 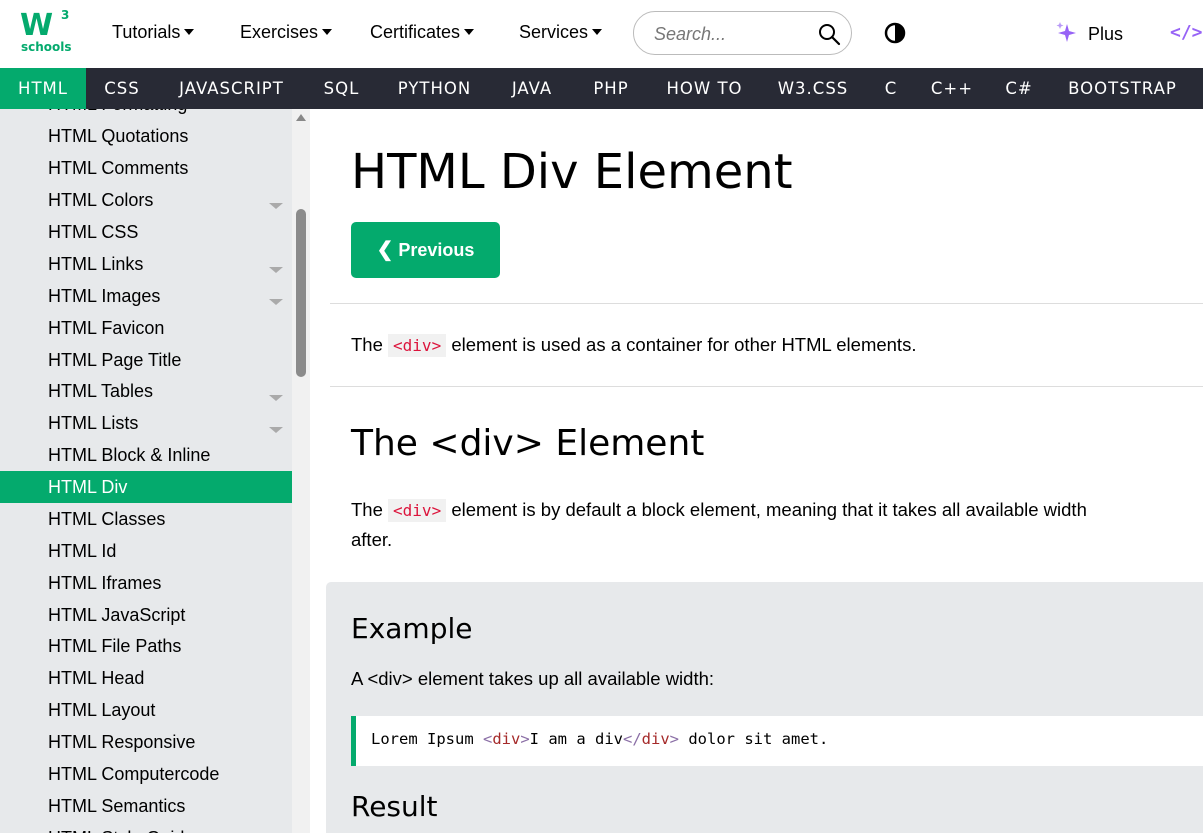 What do you see at coordinates (1122, 88) in the screenshot?
I see `lang-tab-bootstrap: BOOTSTRAP` at bounding box center [1122, 88].